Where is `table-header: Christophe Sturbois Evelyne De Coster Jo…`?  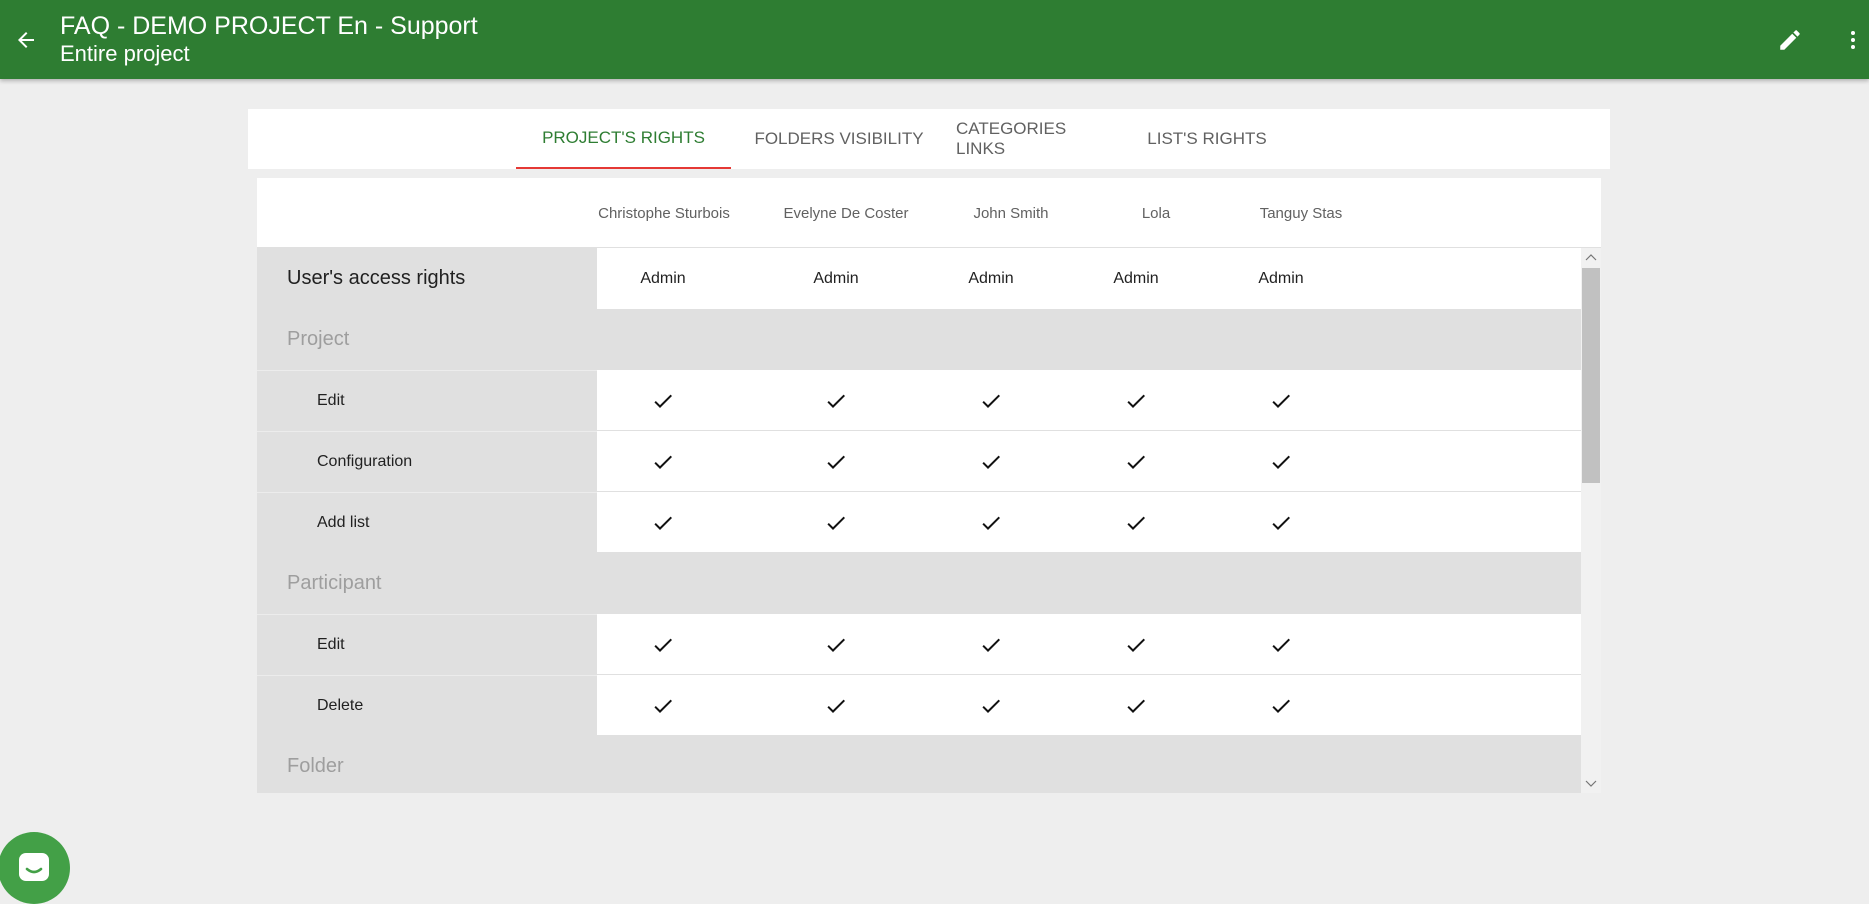 table-header: Christophe Sturbois Evelyne De Coster Jo… is located at coordinates (929, 213).